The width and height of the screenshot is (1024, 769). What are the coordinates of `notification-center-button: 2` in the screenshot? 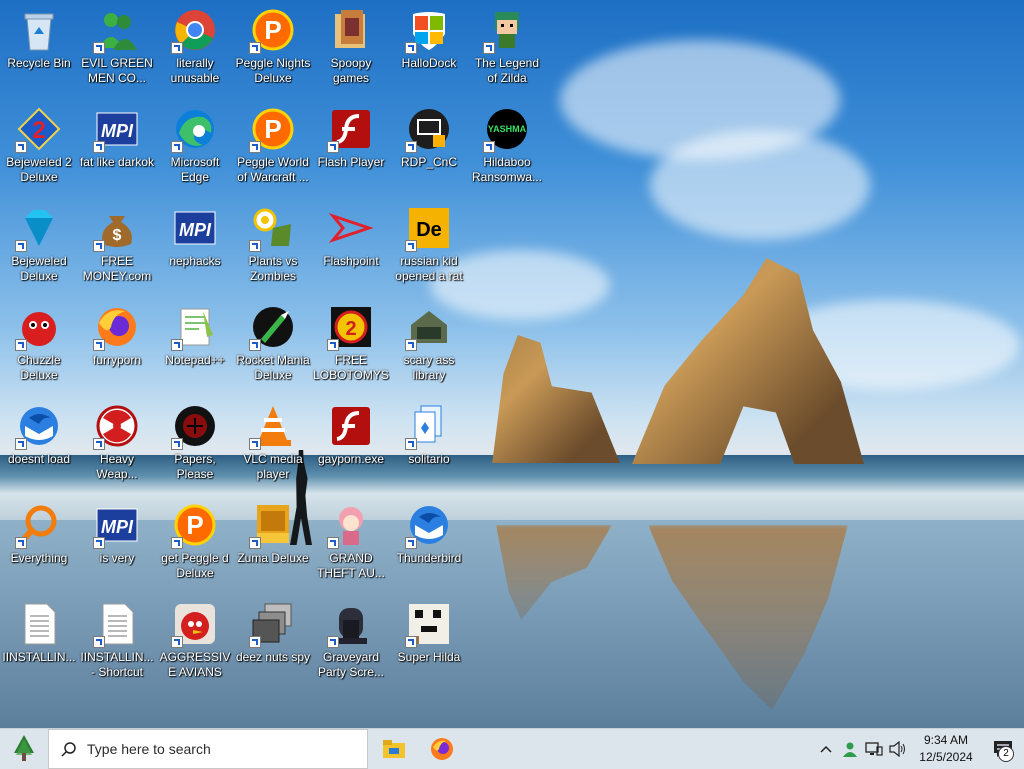 It's located at (1003, 749).